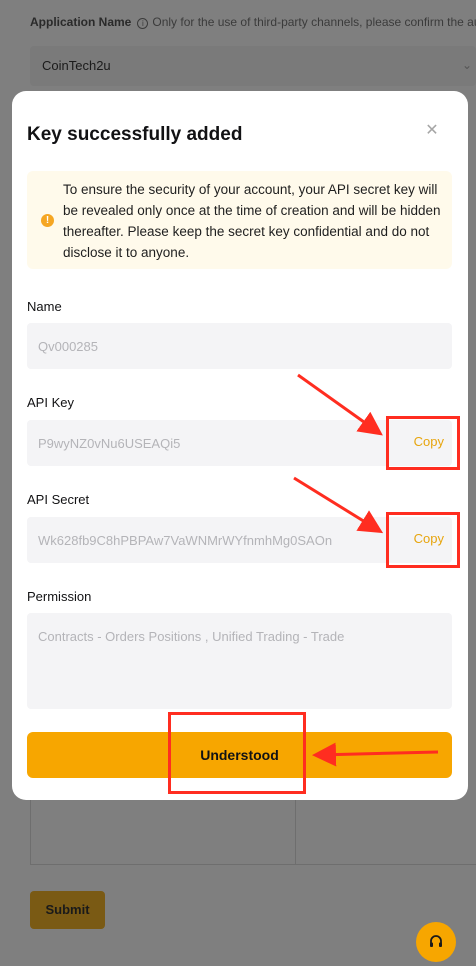  Describe the element at coordinates (143, 23) in the screenshot. I see `info-icon: i` at that location.